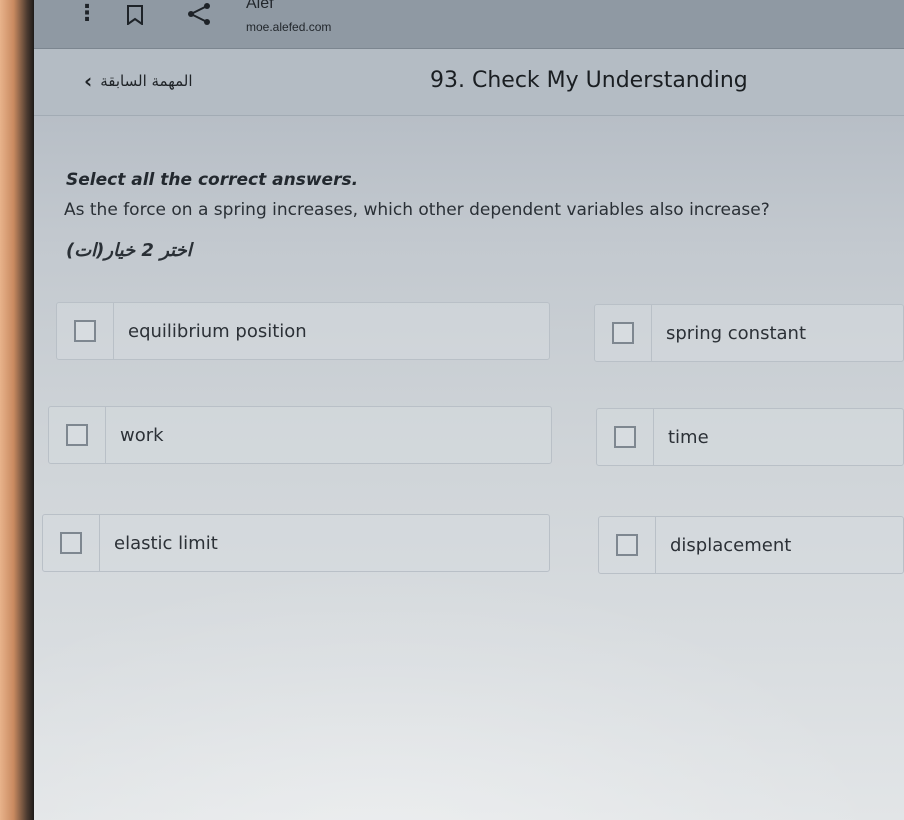  I want to click on answer-option-label: time, so click(688, 437).